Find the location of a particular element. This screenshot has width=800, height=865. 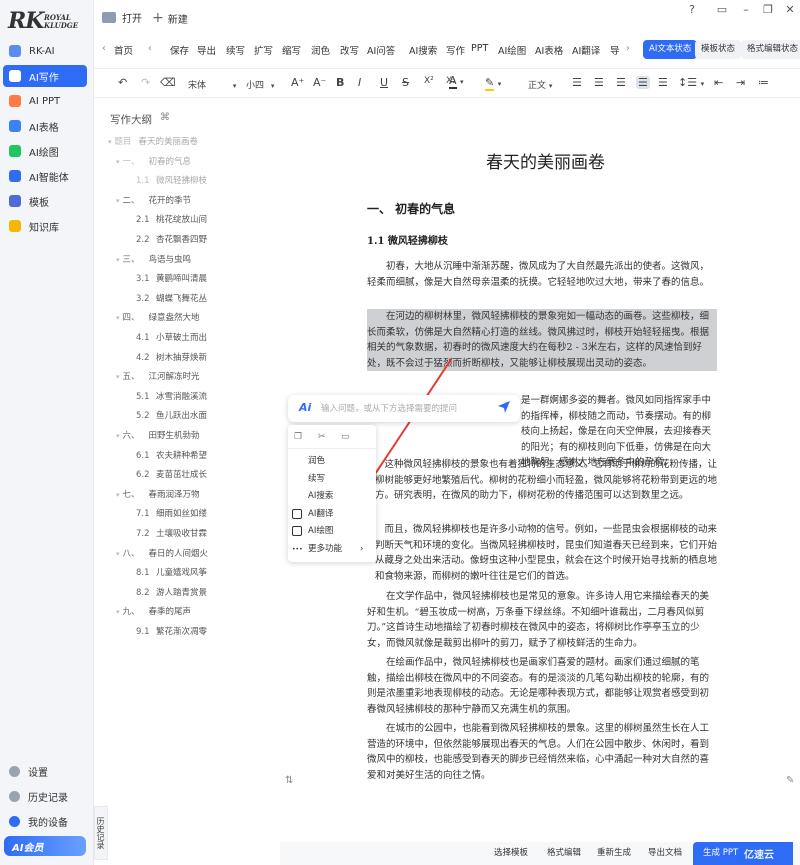

highlight-icon: ✎ ▾ is located at coordinates (493, 83).